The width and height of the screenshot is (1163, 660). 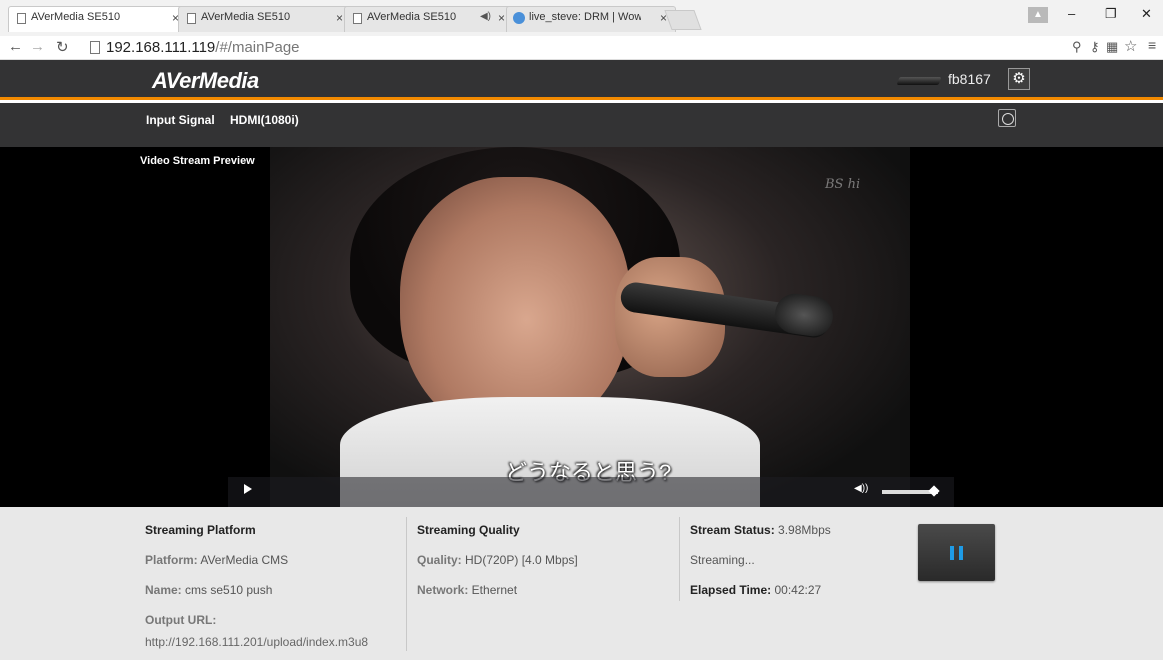 What do you see at coordinates (581, 80) in the screenshot?
I see `app-header: AVerMedia fb8167 ⚙` at bounding box center [581, 80].